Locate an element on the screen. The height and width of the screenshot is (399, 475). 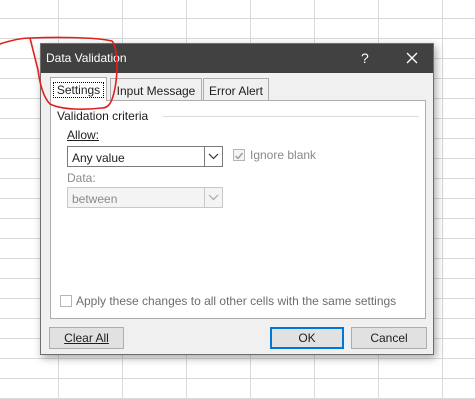
tab-error-alert-label: Error Alert is located at coordinates (235, 91).